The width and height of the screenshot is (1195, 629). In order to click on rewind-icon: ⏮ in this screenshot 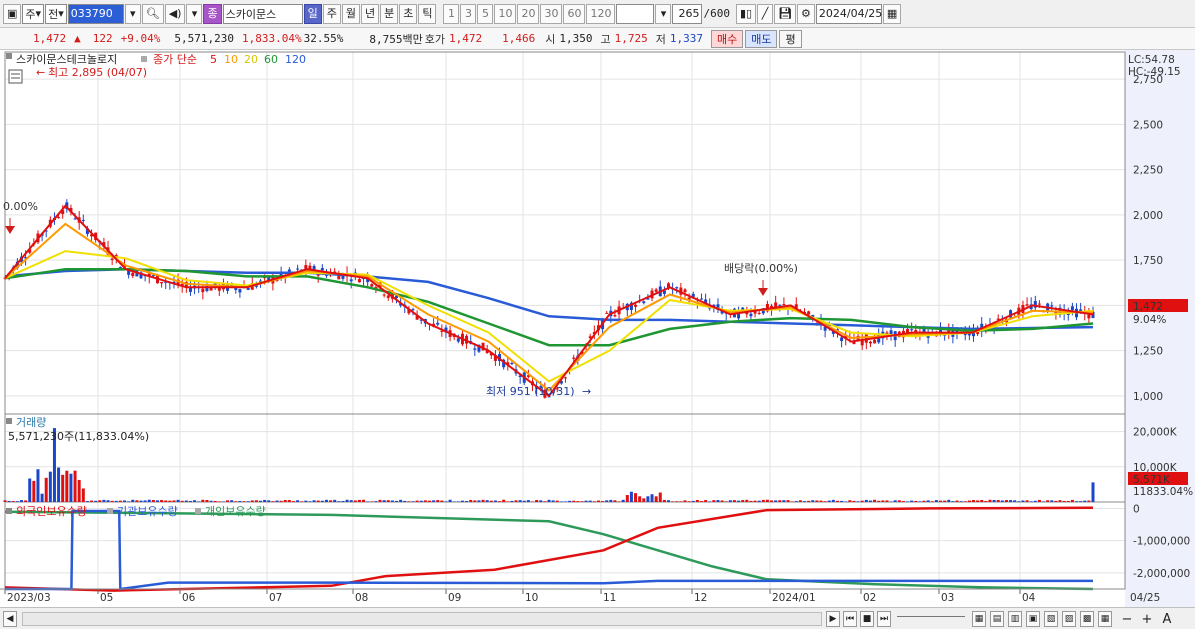, I will do `click(850, 619)`.